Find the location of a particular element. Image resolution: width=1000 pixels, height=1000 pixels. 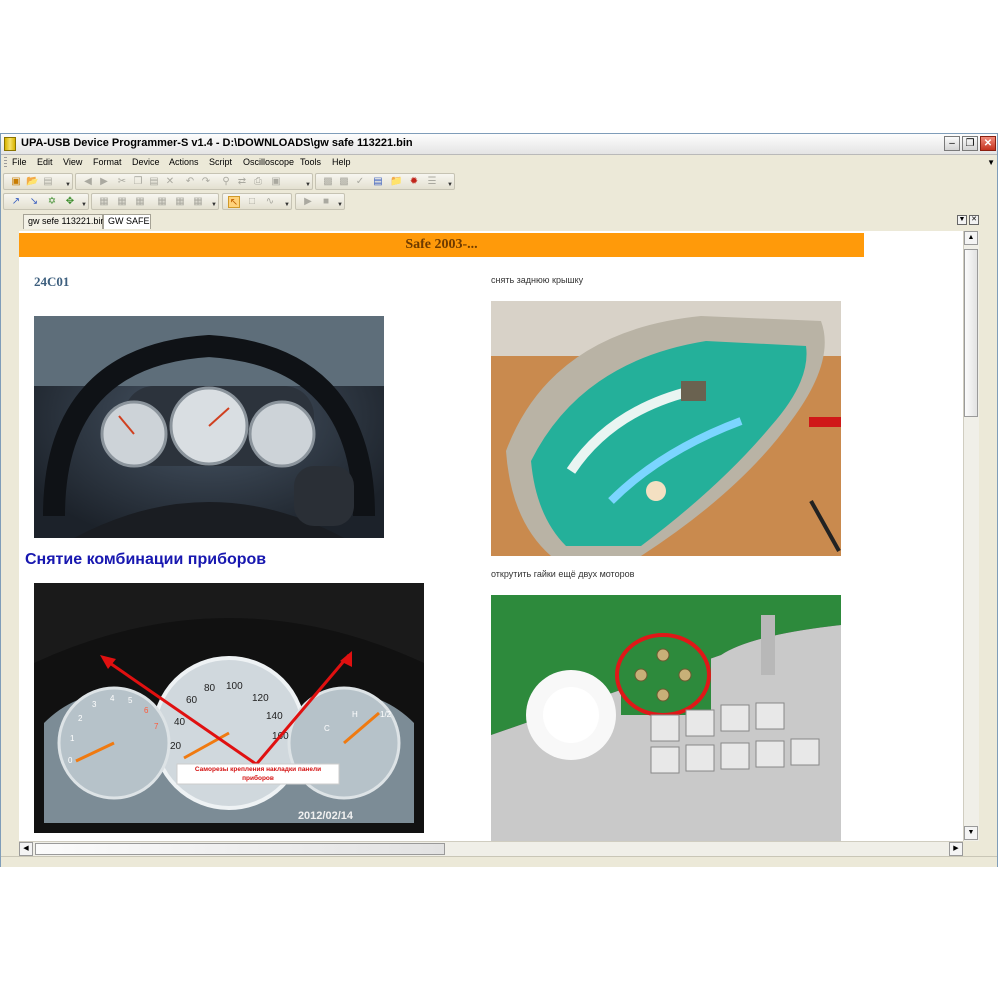

tacho-tick-0: 0 is located at coordinates (70, 760).